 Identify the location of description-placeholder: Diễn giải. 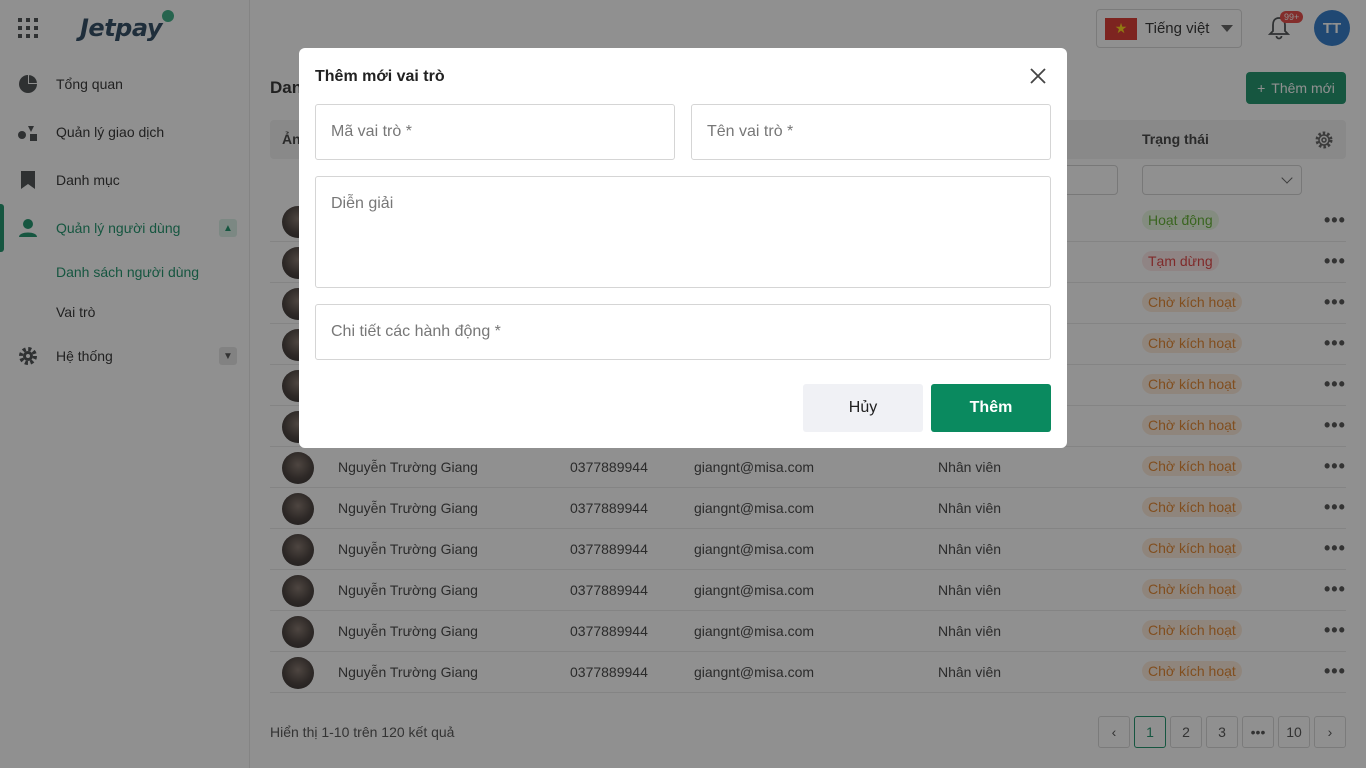
(362, 203).